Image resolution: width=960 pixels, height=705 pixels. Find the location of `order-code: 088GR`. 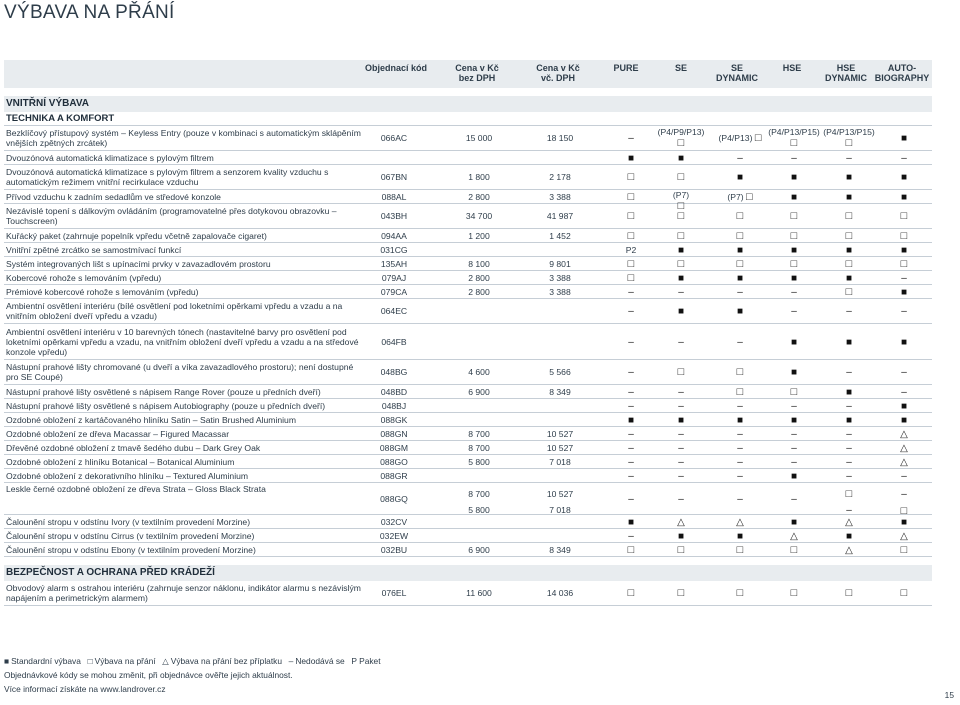

order-code: 088GR is located at coordinates (394, 475).